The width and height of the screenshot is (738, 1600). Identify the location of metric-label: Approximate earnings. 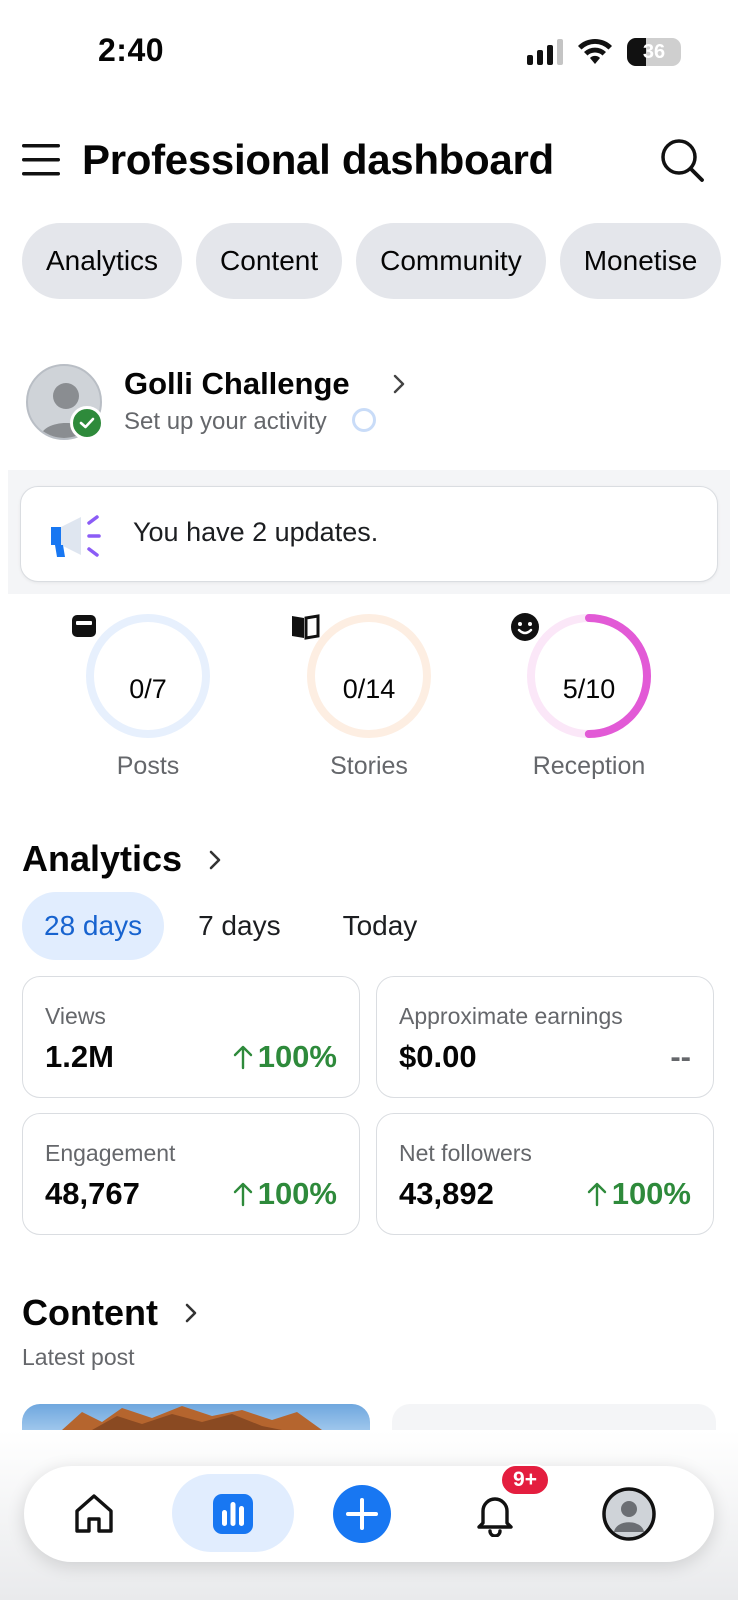
(511, 1016).